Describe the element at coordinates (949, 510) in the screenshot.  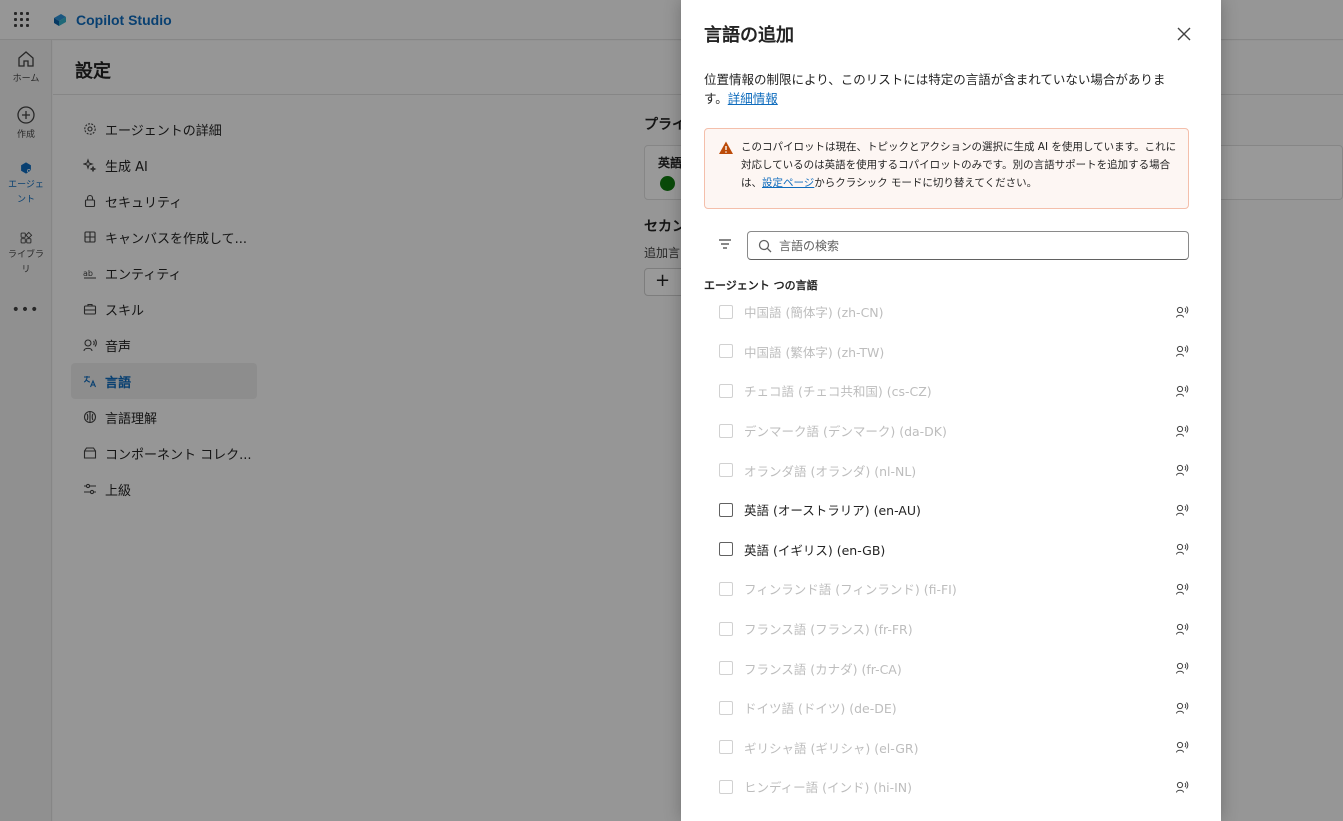
I see `language-row: 英語 (オーストラリア) (en-AU)` at that location.